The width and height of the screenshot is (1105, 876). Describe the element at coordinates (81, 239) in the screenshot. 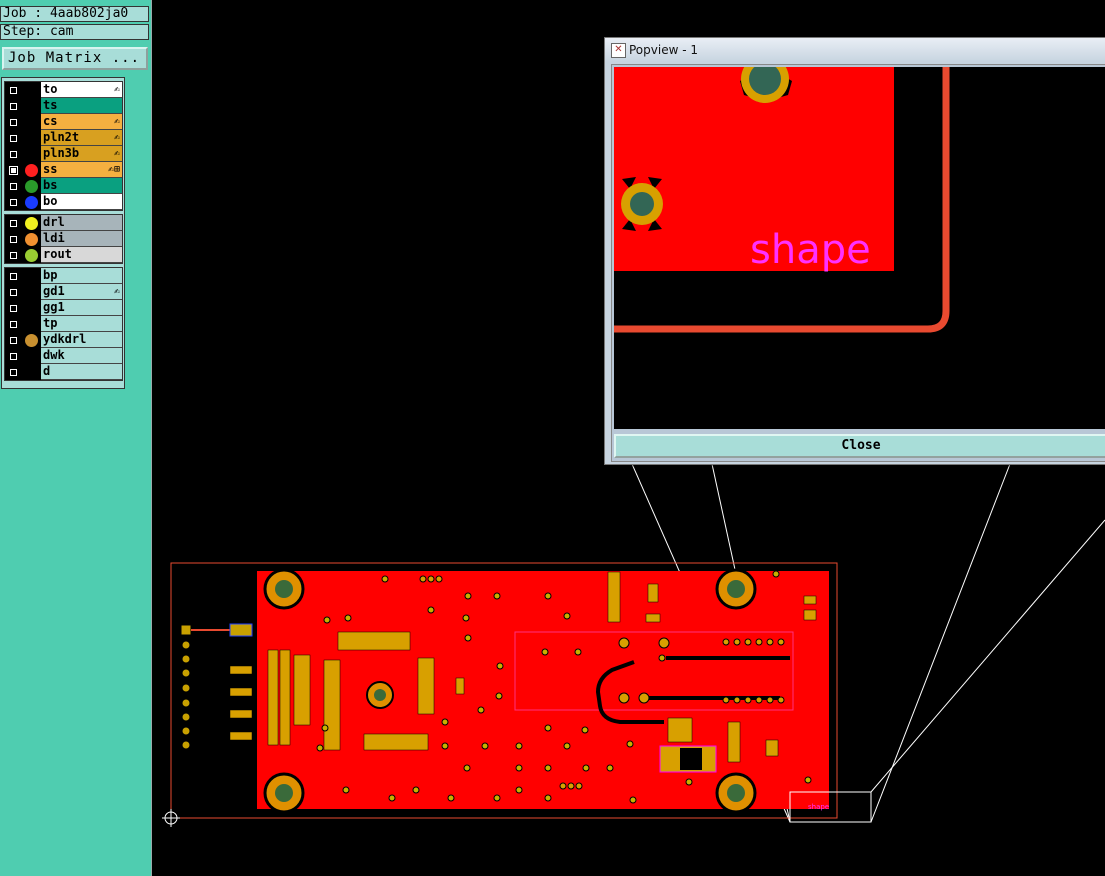

I see `layer-name: ldi` at that location.